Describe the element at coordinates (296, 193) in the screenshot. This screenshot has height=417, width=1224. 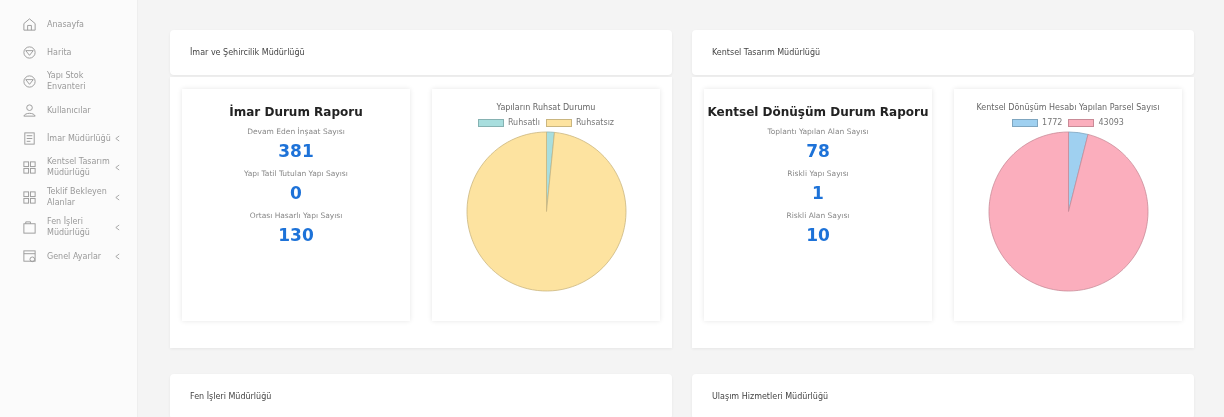
I see `stat-value: 0` at that location.